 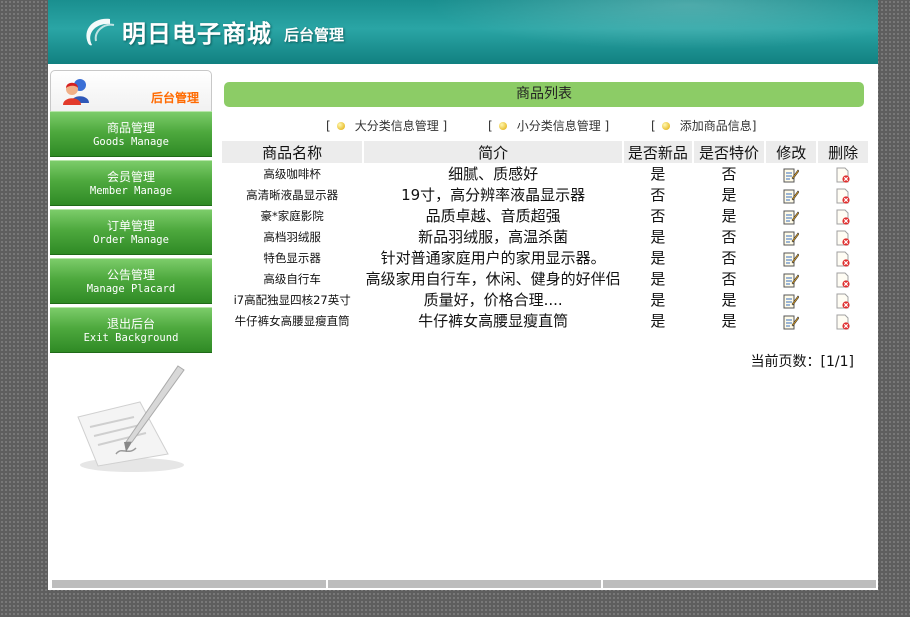 I want to click on footer-bar, so click(x=464, y=584).